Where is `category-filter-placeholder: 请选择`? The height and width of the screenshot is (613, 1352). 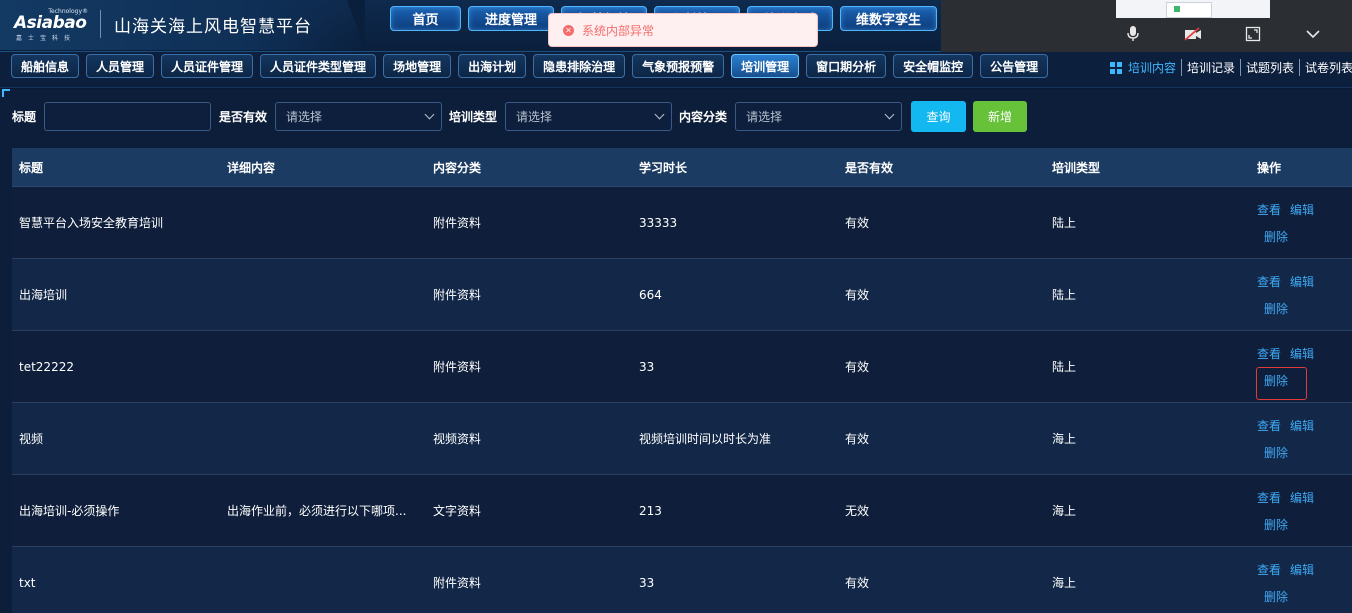 category-filter-placeholder: 请选择 is located at coordinates (764, 116).